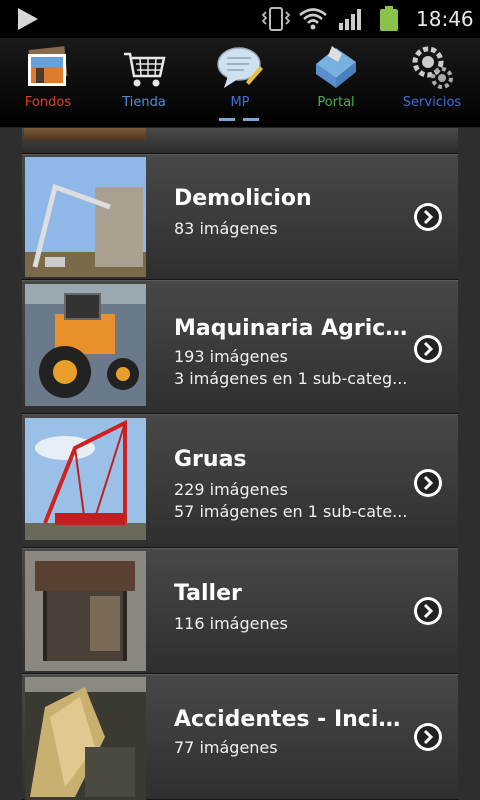 The width and height of the screenshot is (480, 800). I want to click on tab-label: Portal, so click(336, 102).